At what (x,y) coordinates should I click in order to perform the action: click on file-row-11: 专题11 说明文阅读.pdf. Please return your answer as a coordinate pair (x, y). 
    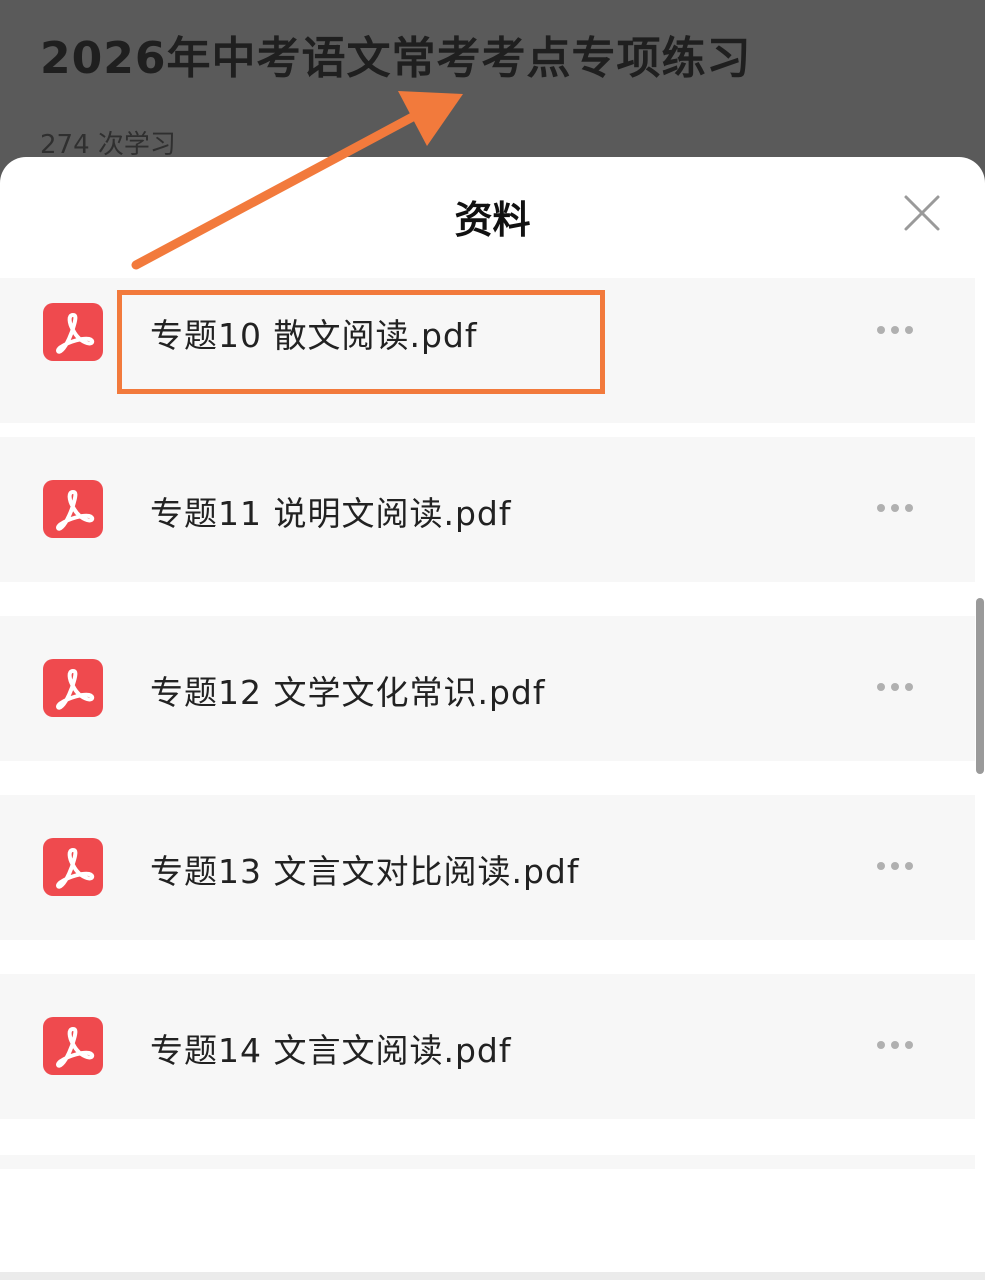
    Looking at the image, I should click on (487, 509).